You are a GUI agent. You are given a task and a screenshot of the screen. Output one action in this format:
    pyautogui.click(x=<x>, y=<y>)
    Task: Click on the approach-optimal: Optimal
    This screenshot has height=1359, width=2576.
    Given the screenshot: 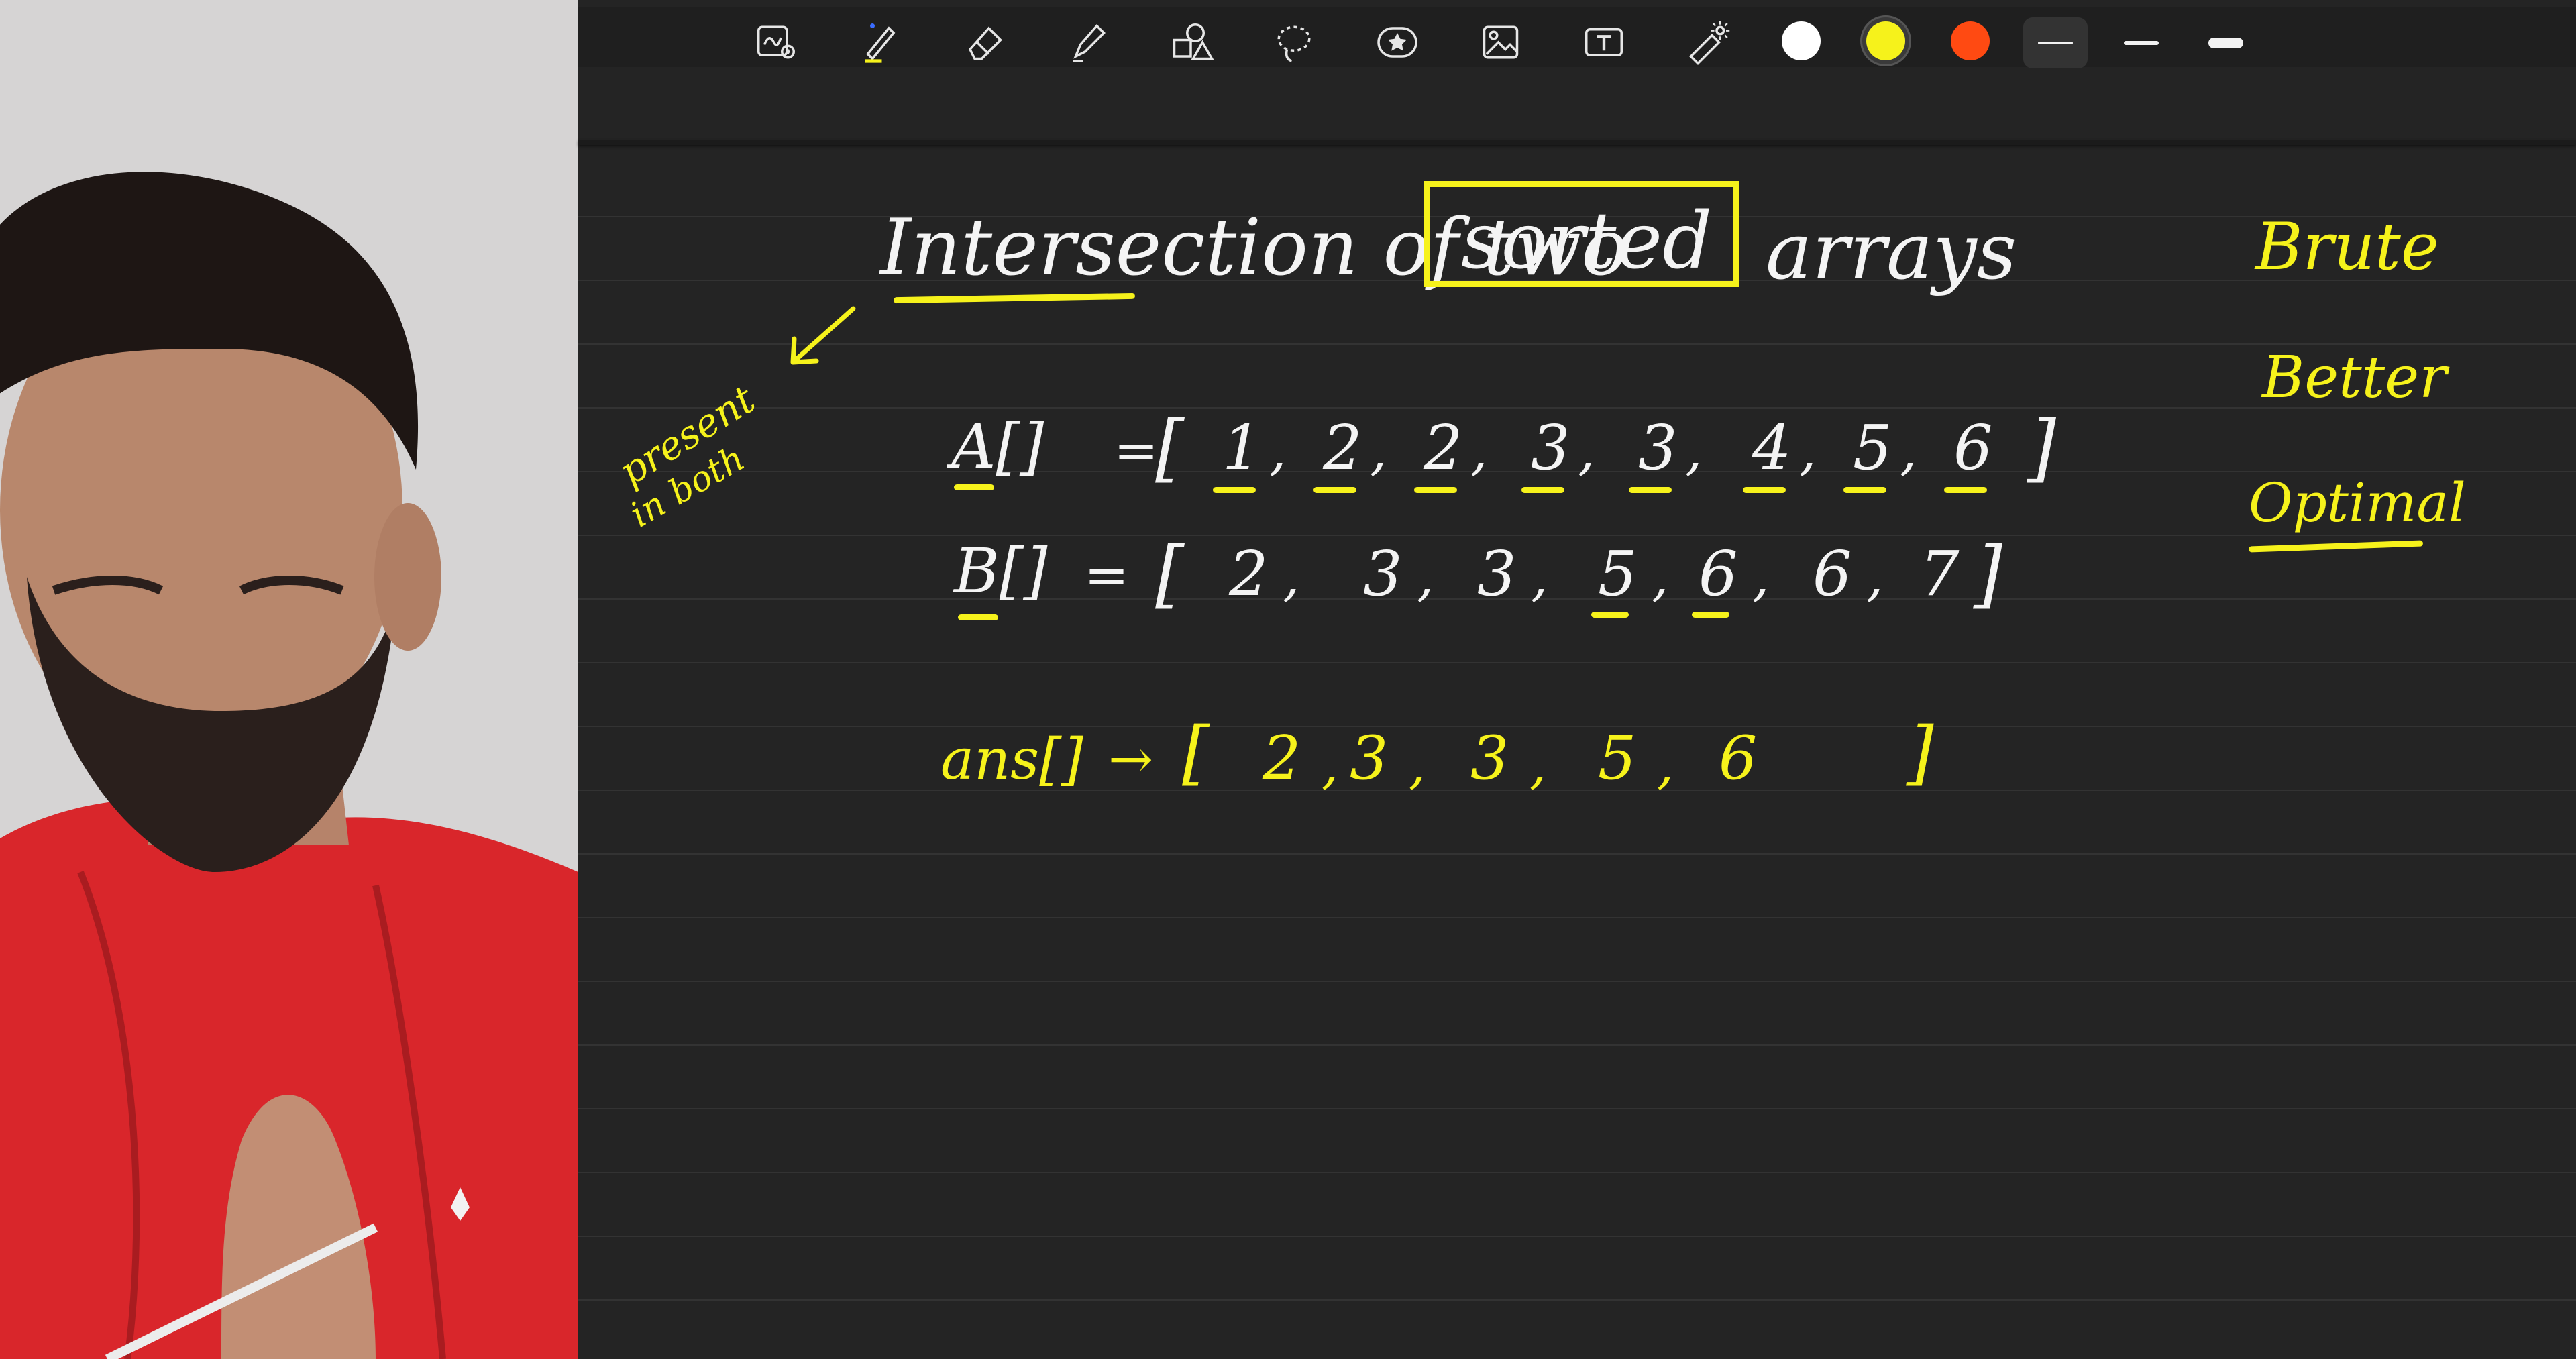 What is the action you would take?
    pyautogui.click(x=2357, y=503)
    